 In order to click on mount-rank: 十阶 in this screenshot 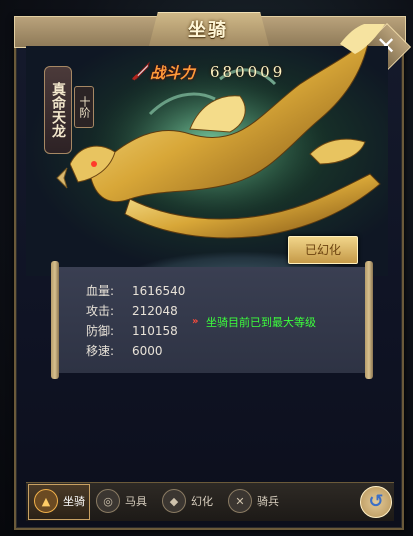, I will do `click(84, 107)`.